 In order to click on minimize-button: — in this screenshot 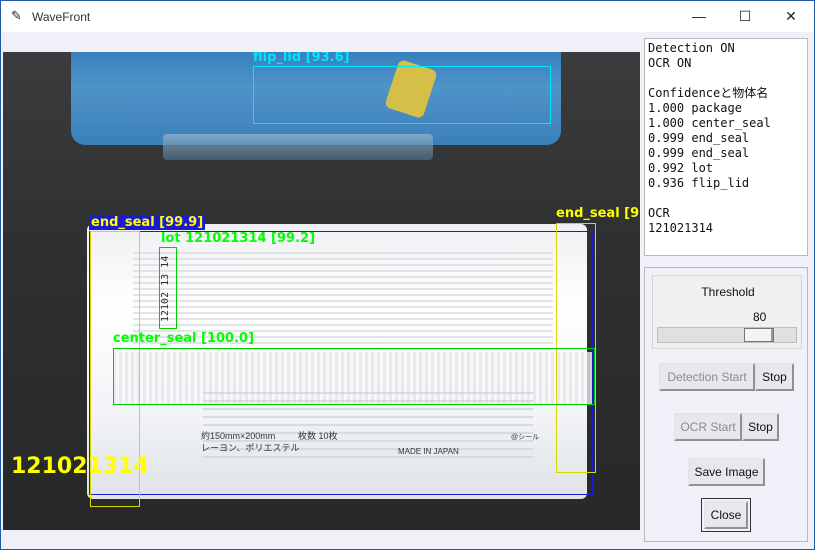, I will do `click(699, 16)`.